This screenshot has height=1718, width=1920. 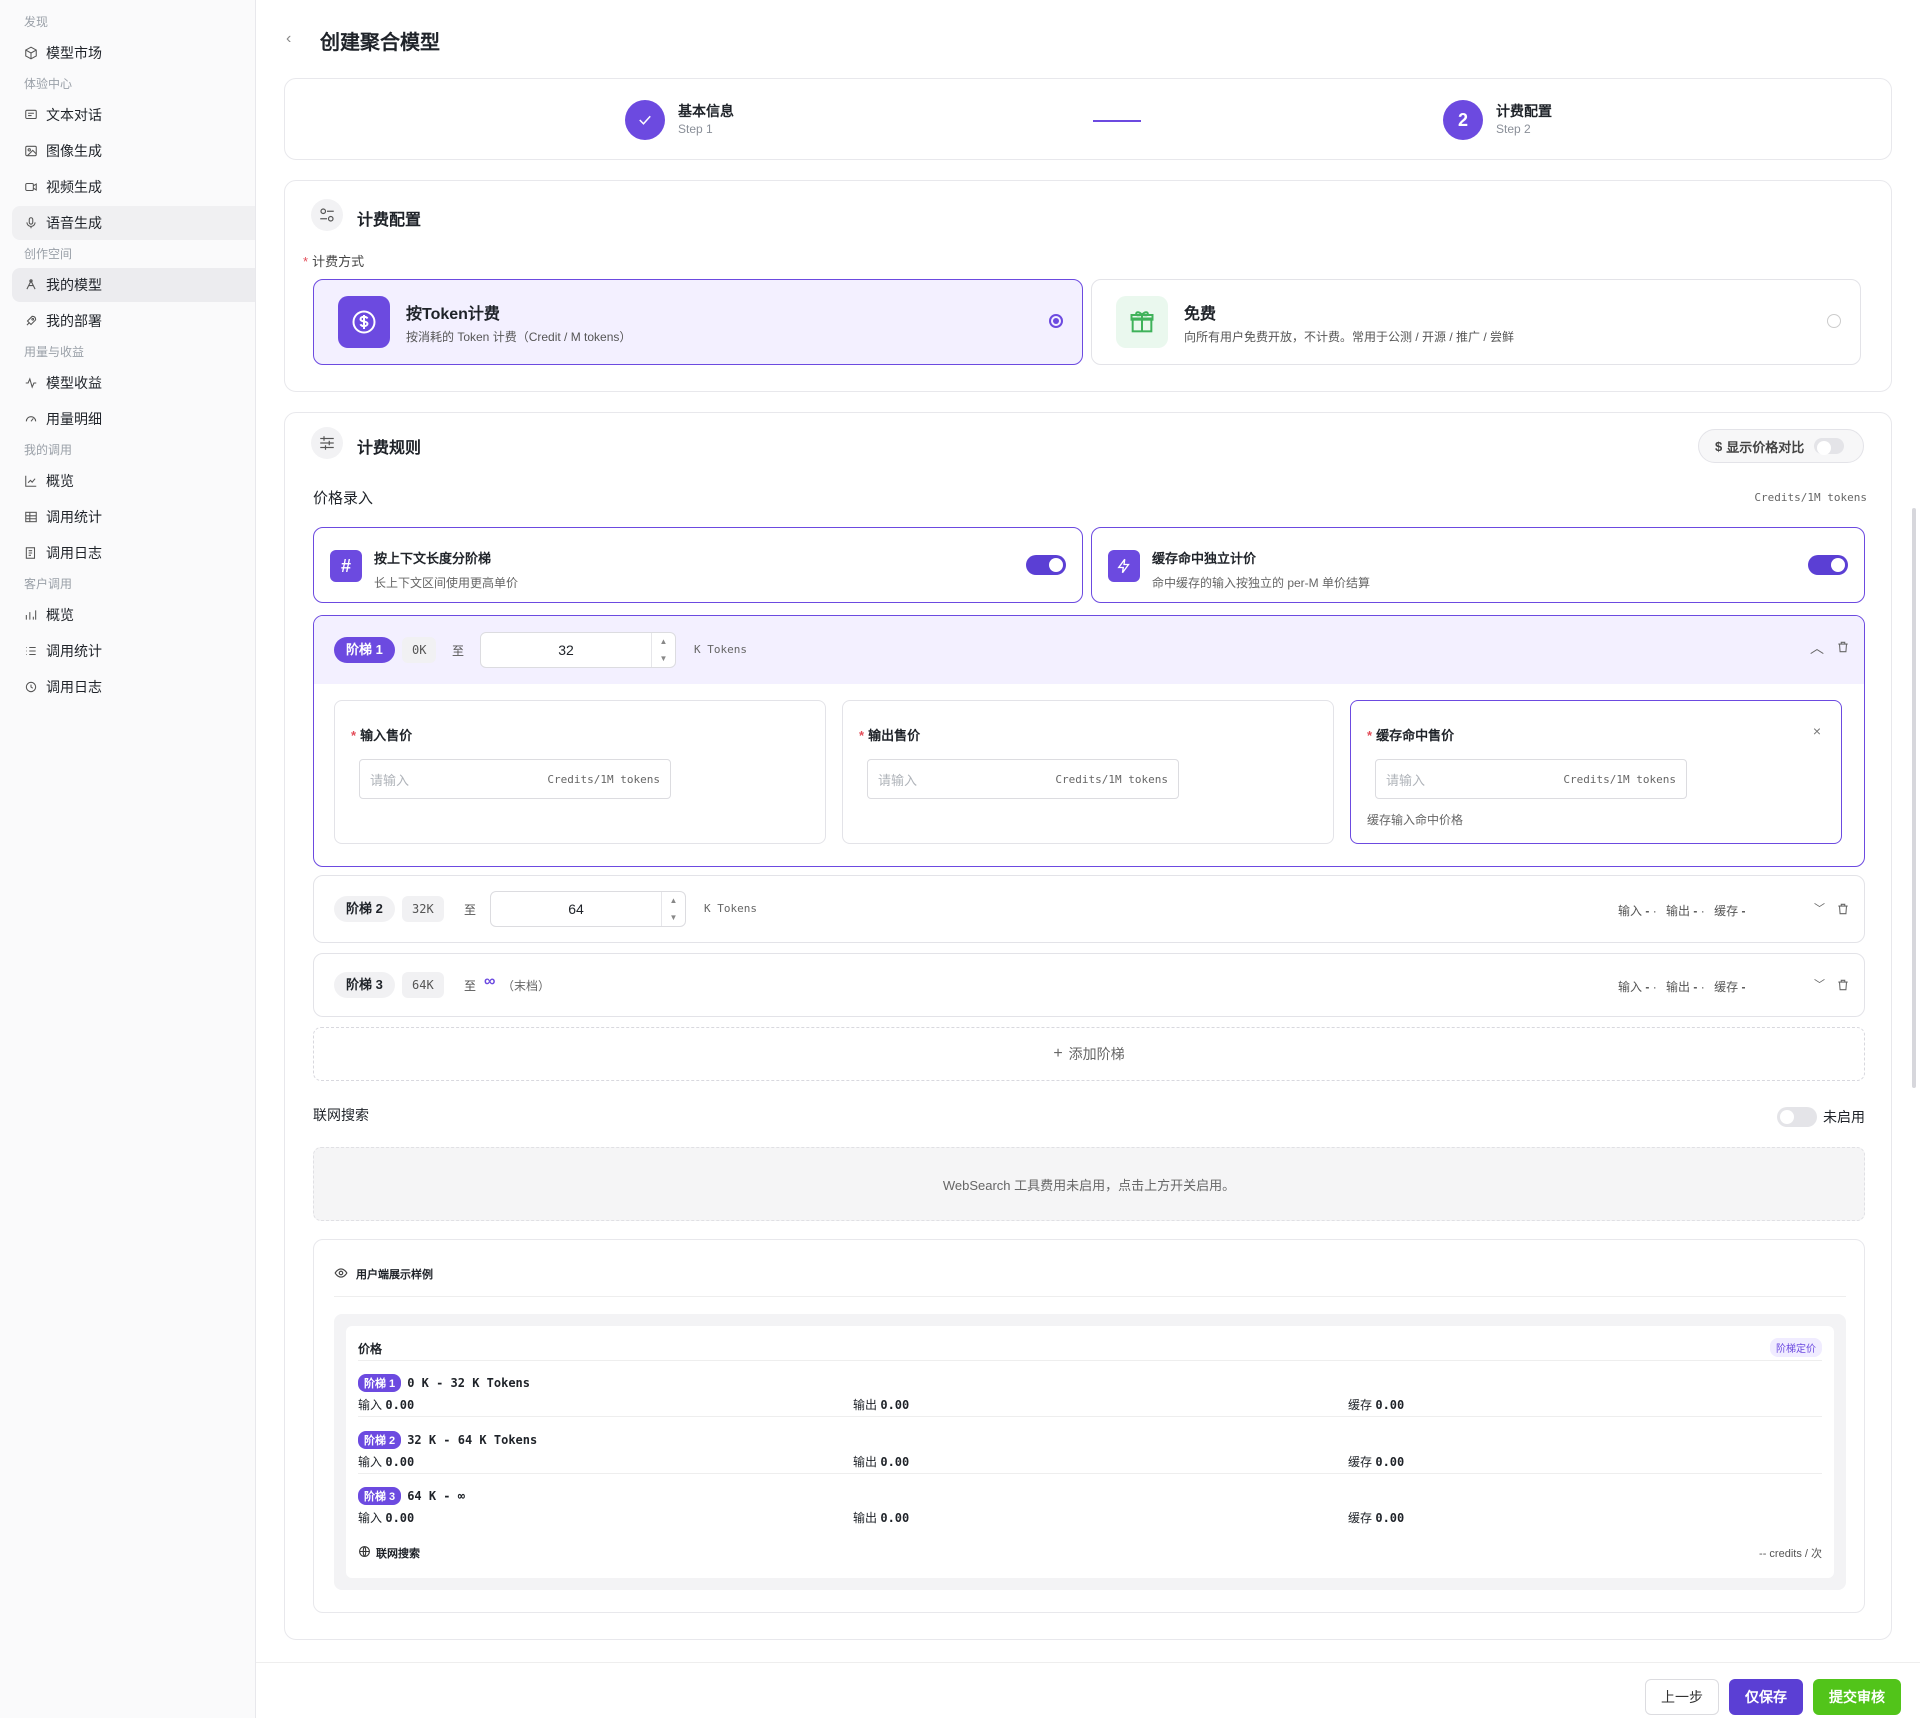 I want to click on tier-3-expand-icon: ﹀, so click(x=1819, y=984).